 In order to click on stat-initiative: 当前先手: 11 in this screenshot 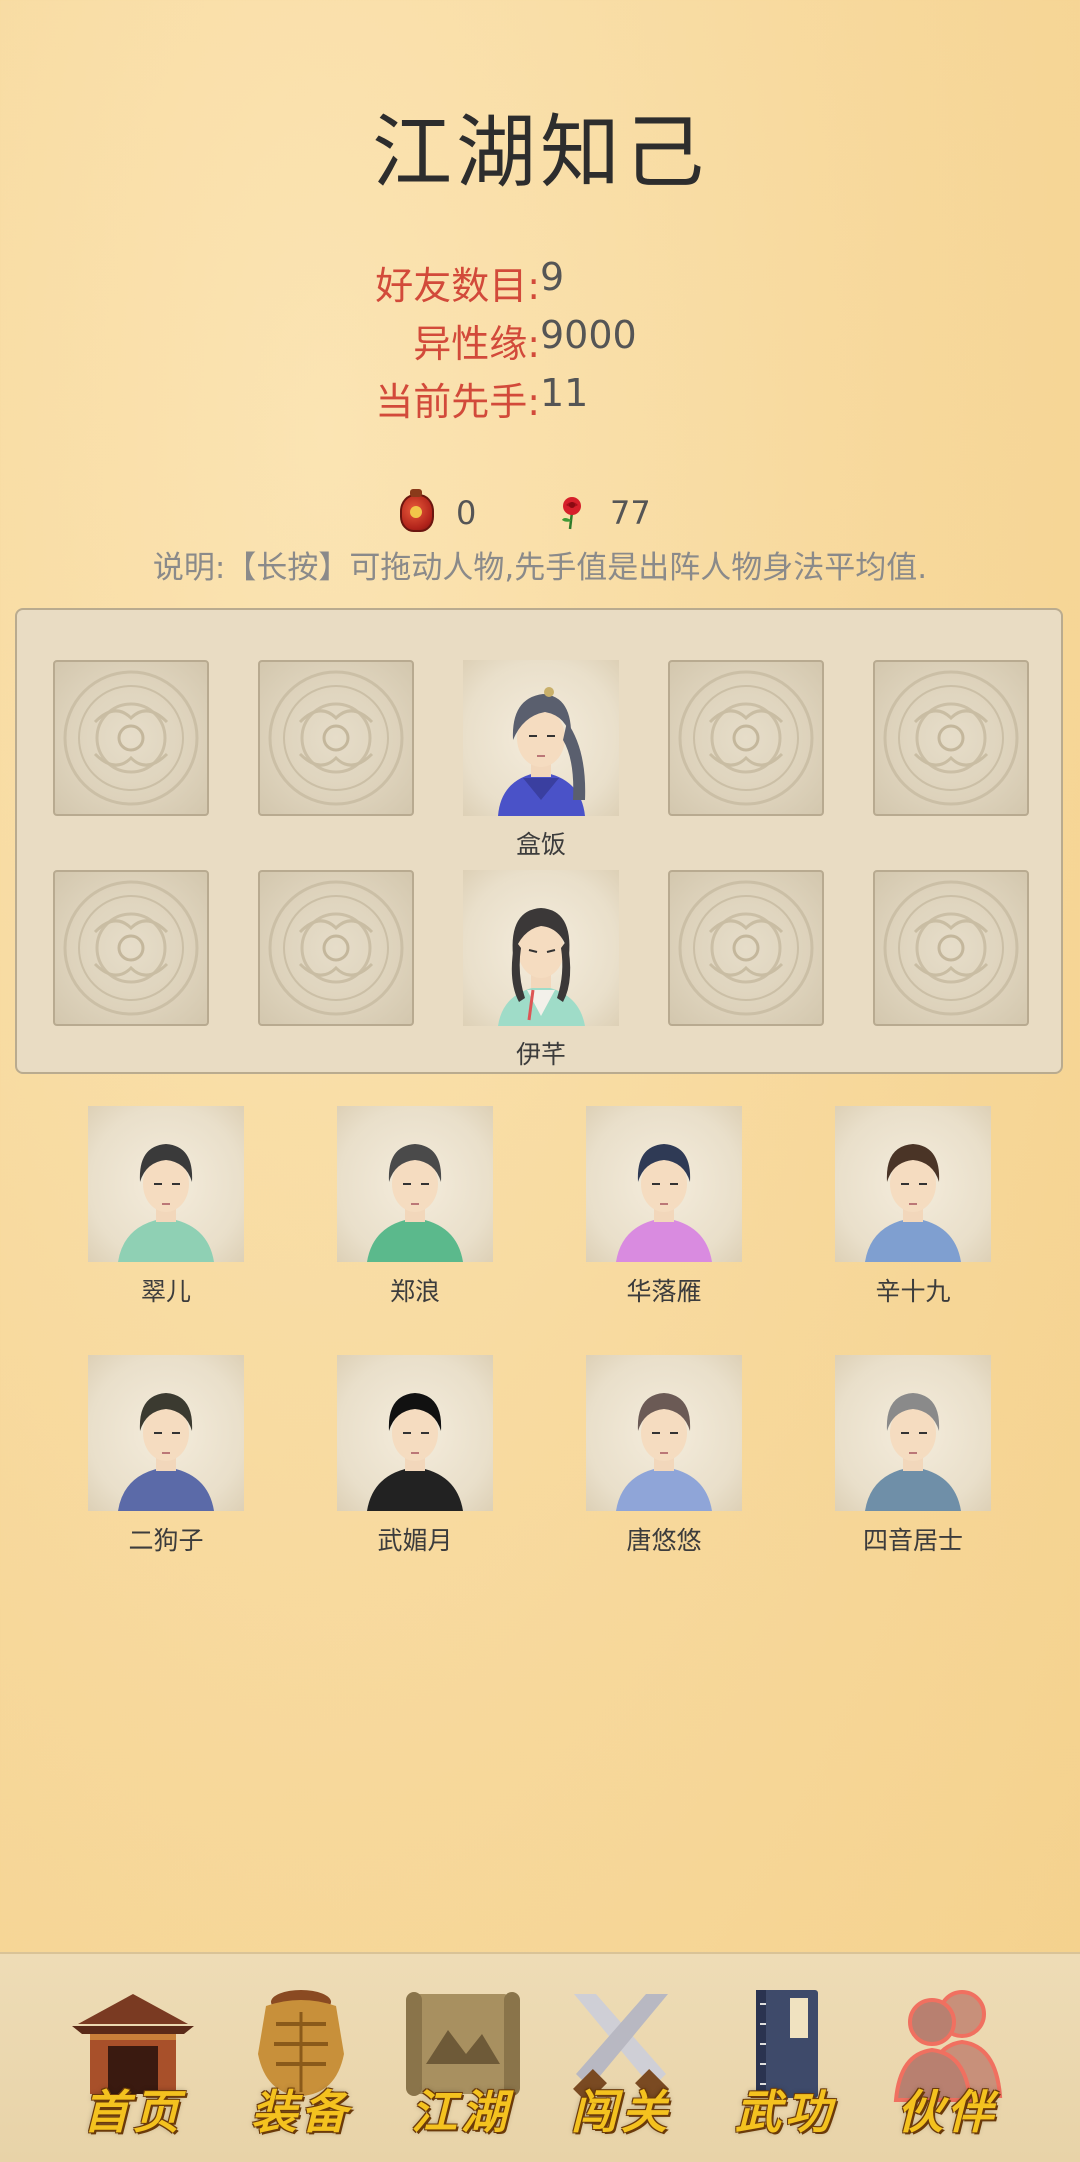, I will do `click(540, 399)`.